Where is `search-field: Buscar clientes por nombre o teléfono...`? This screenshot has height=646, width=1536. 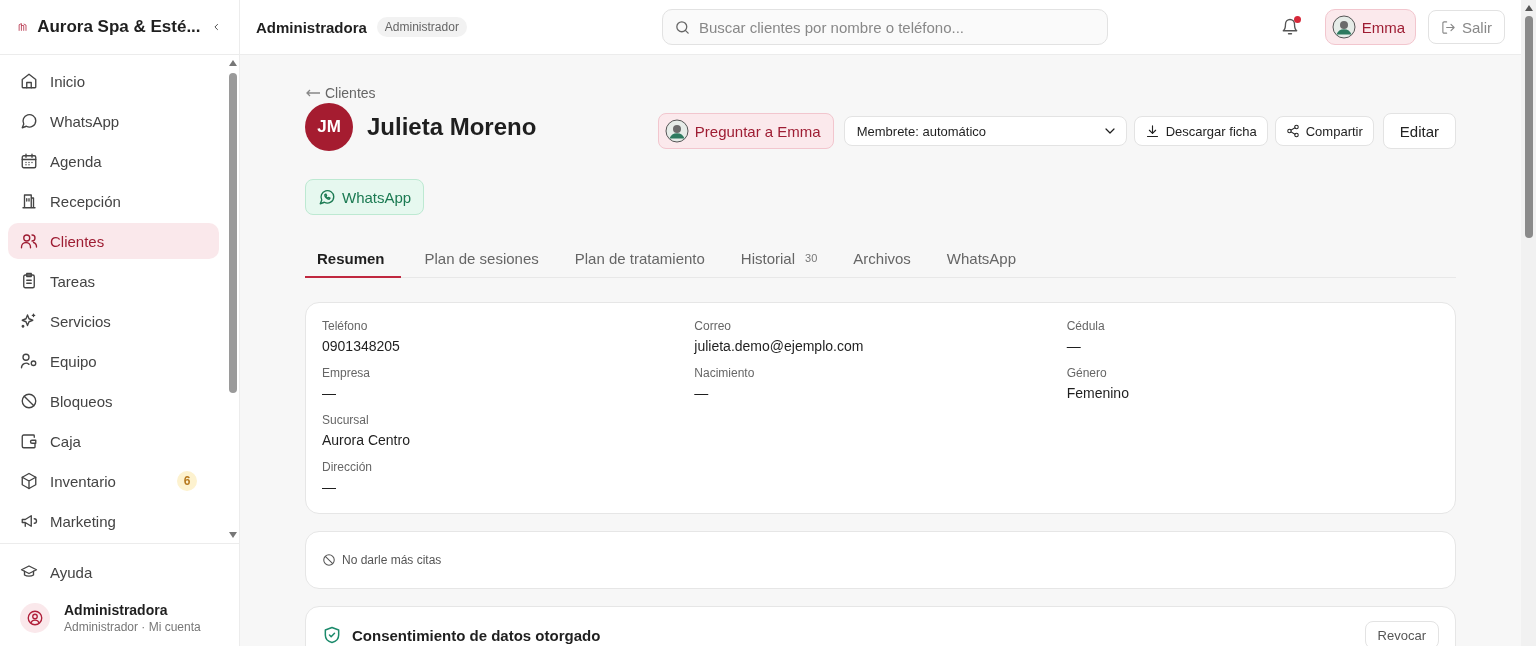
search-field: Buscar clientes por nombre o teléfono... is located at coordinates (884, 27).